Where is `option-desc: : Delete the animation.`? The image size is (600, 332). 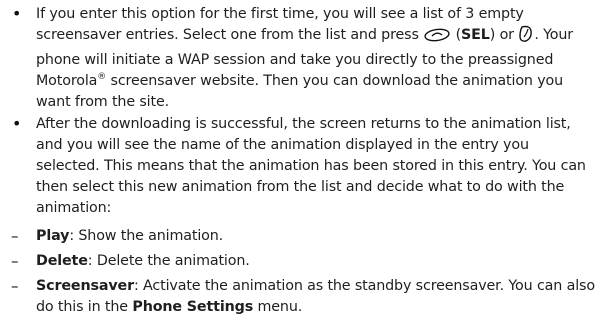
option-desc: : Delete the animation. is located at coordinates (168, 261).